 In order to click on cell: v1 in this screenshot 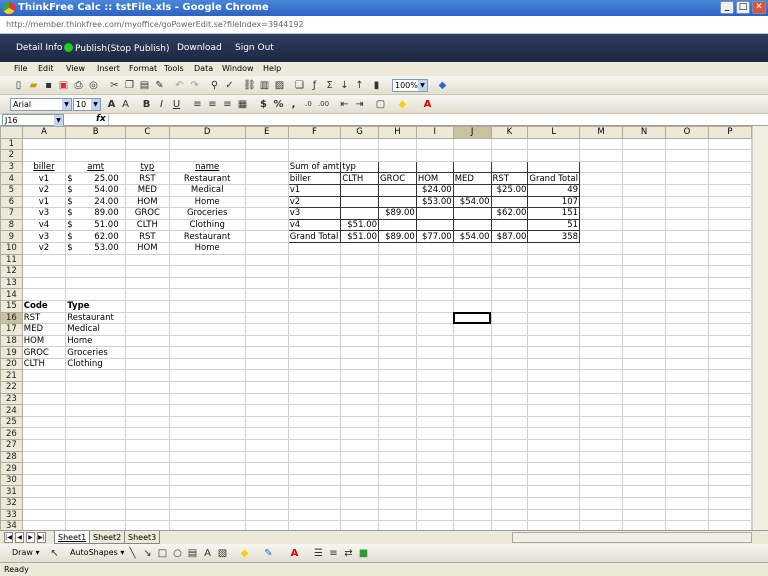, I will do `click(44, 202)`.